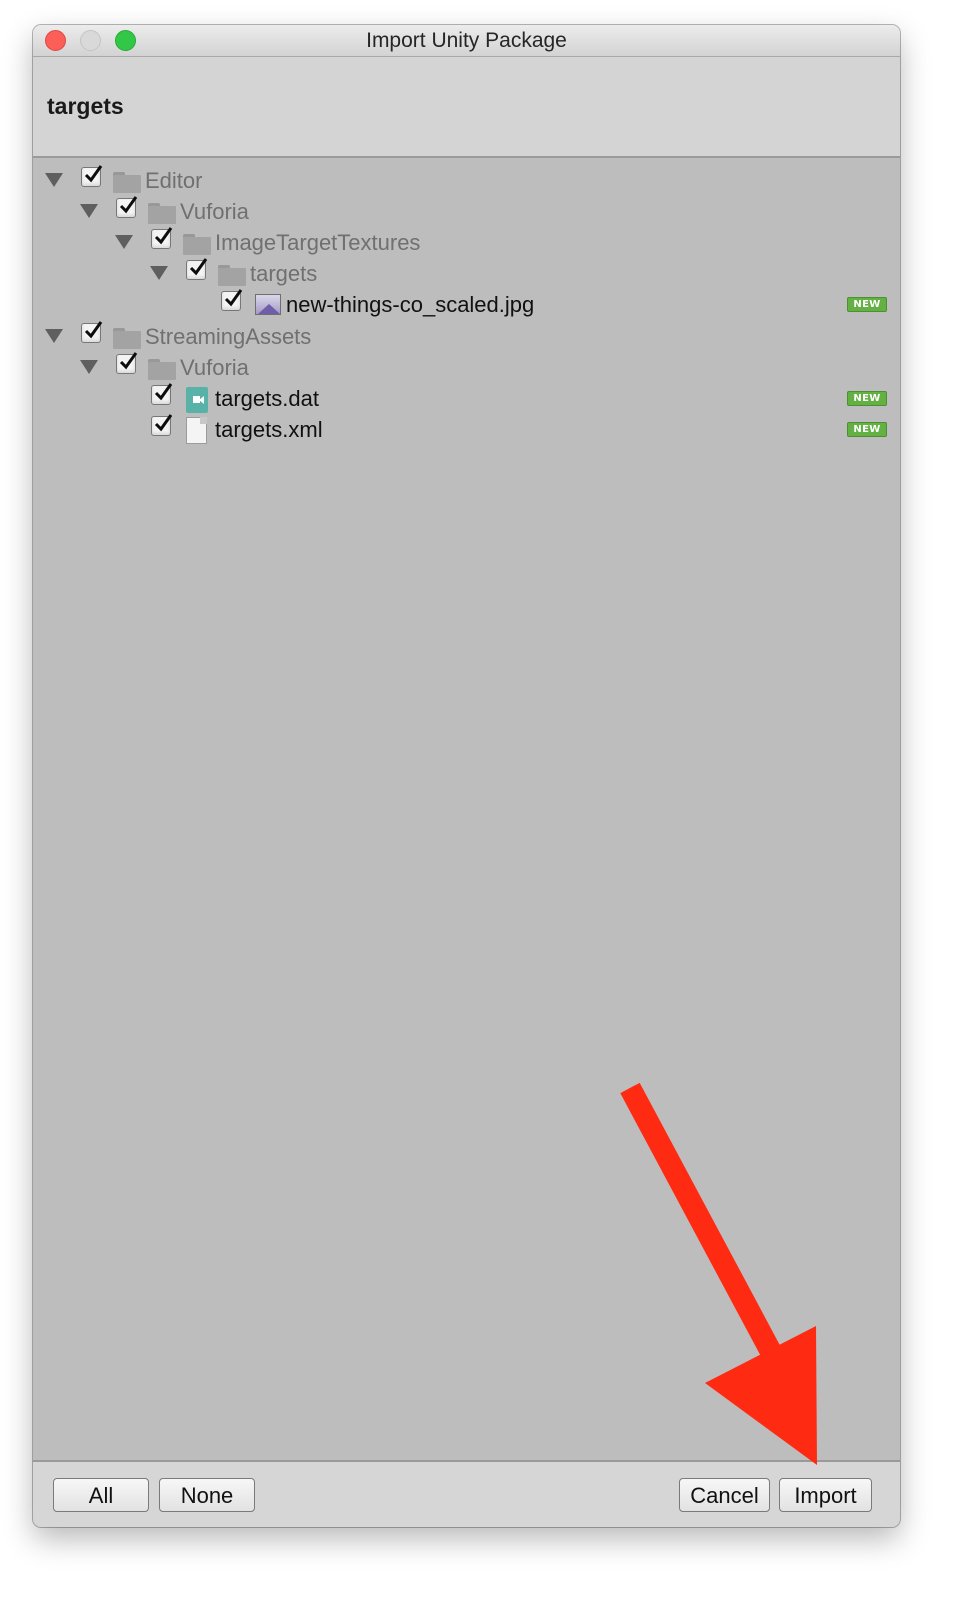  I want to click on footer-bar: All None Cancel Import, so click(466, 1493).